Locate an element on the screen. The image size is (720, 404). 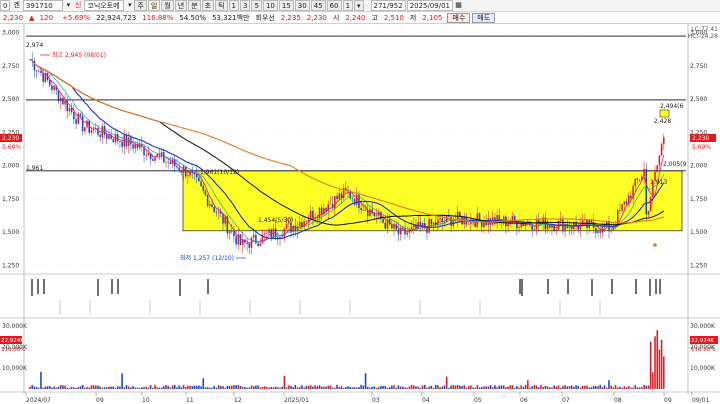
high-price: 2,510 is located at coordinates (393, 17).